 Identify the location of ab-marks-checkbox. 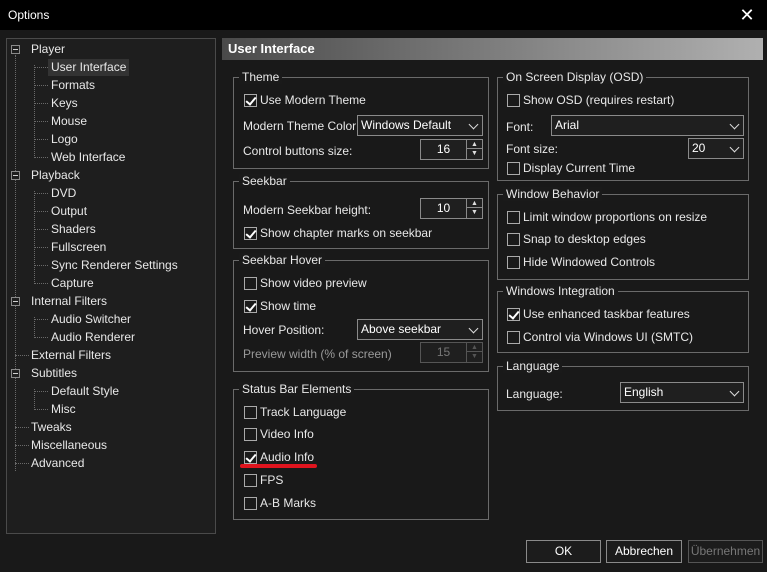
(250, 503).